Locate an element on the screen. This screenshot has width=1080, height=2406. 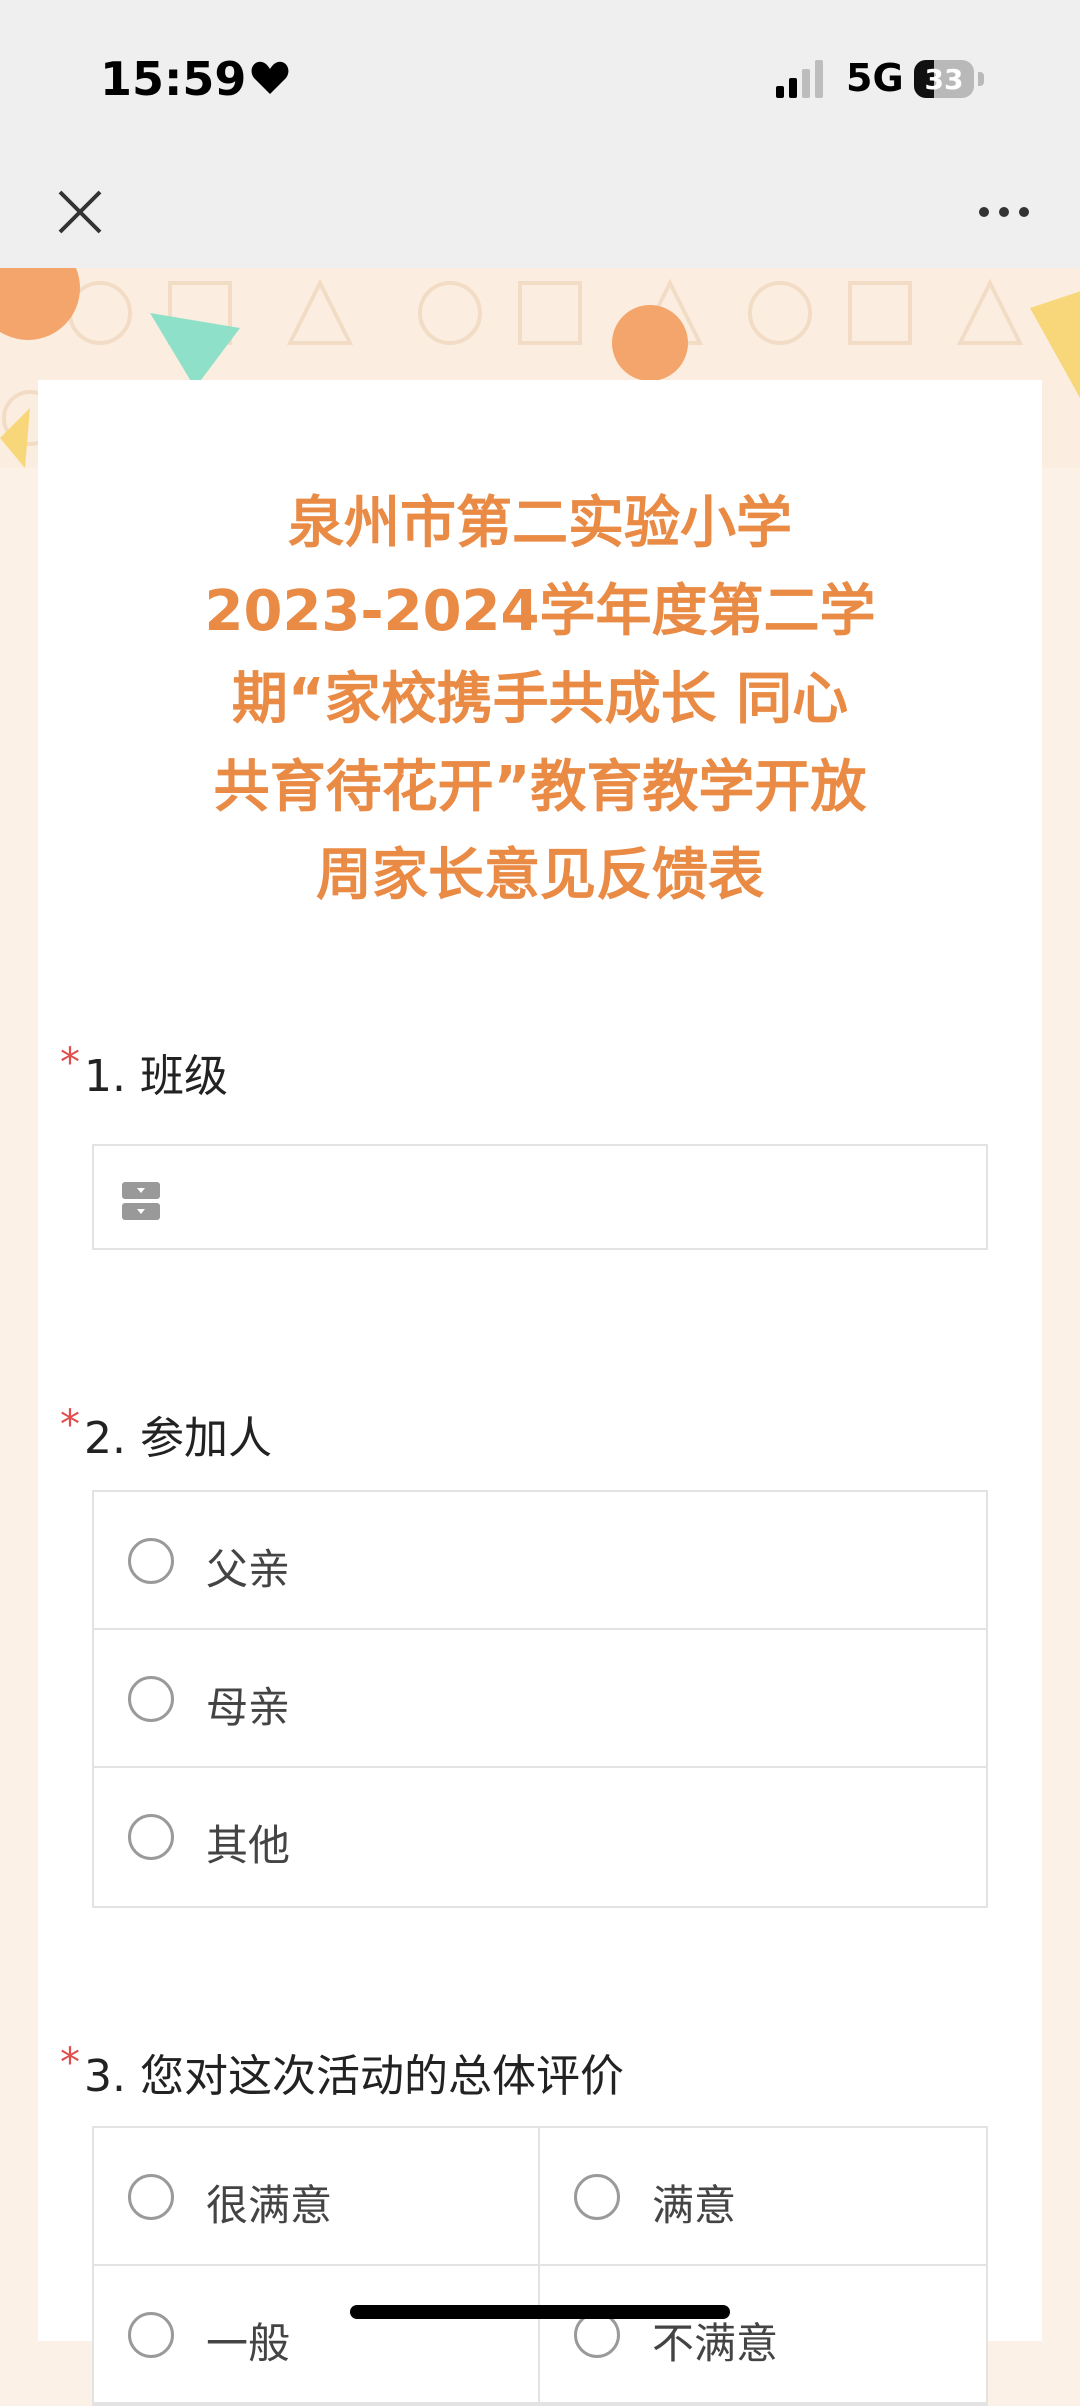
status-time: 15:59 is located at coordinates (173, 79).